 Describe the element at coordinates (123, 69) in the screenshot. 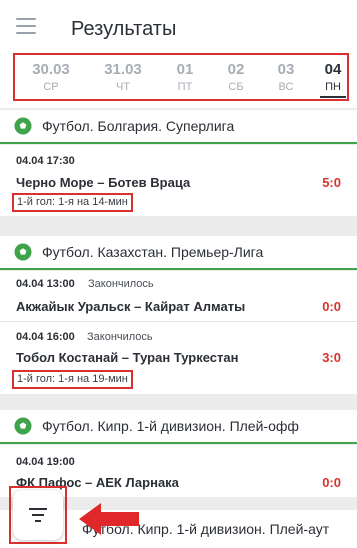

I see `date-number: 31.03` at that location.